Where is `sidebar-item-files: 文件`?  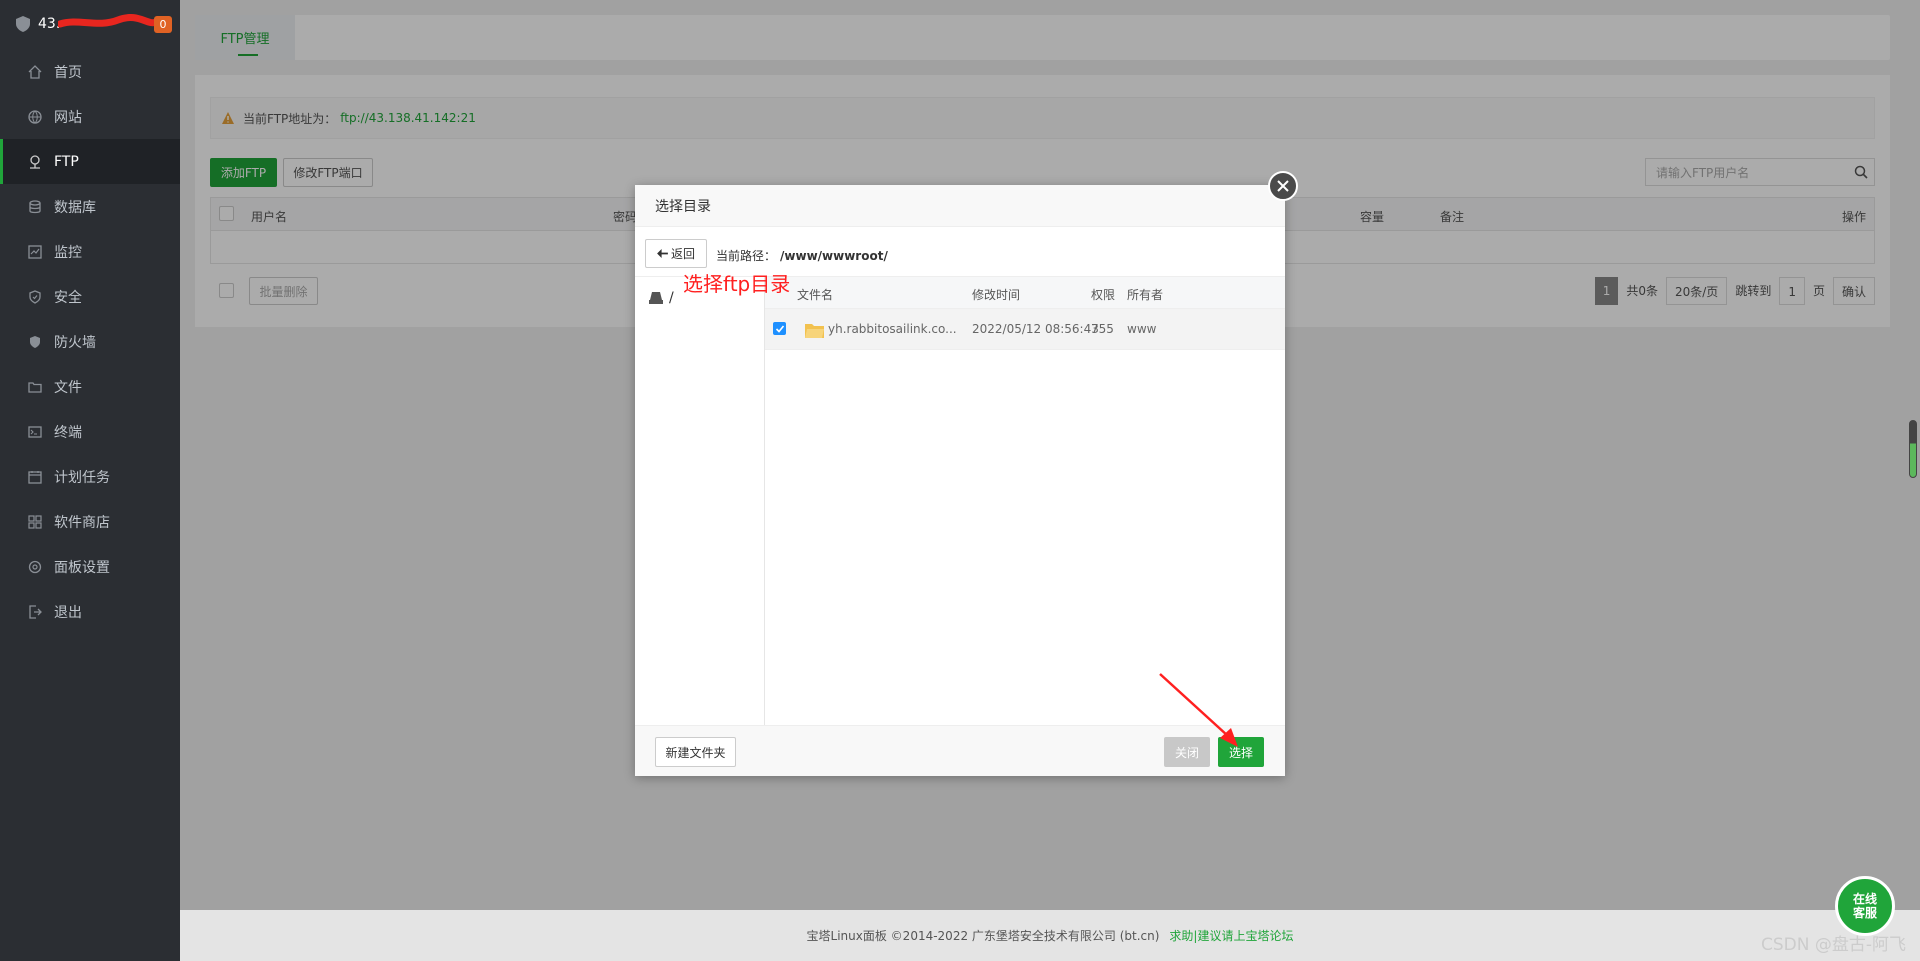
sidebar-item-files: 文件 is located at coordinates (90, 386).